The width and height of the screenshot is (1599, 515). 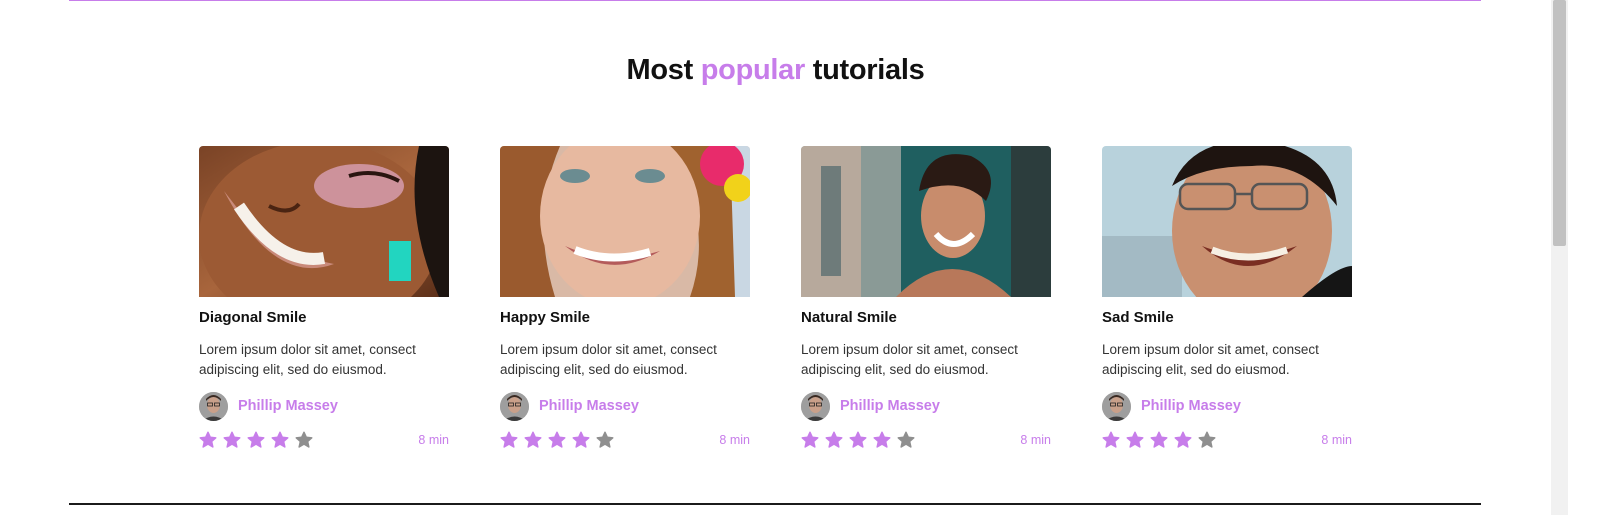 What do you see at coordinates (1559, 123) in the screenshot?
I see `scrollbar-thumb` at bounding box center [1559, 123].